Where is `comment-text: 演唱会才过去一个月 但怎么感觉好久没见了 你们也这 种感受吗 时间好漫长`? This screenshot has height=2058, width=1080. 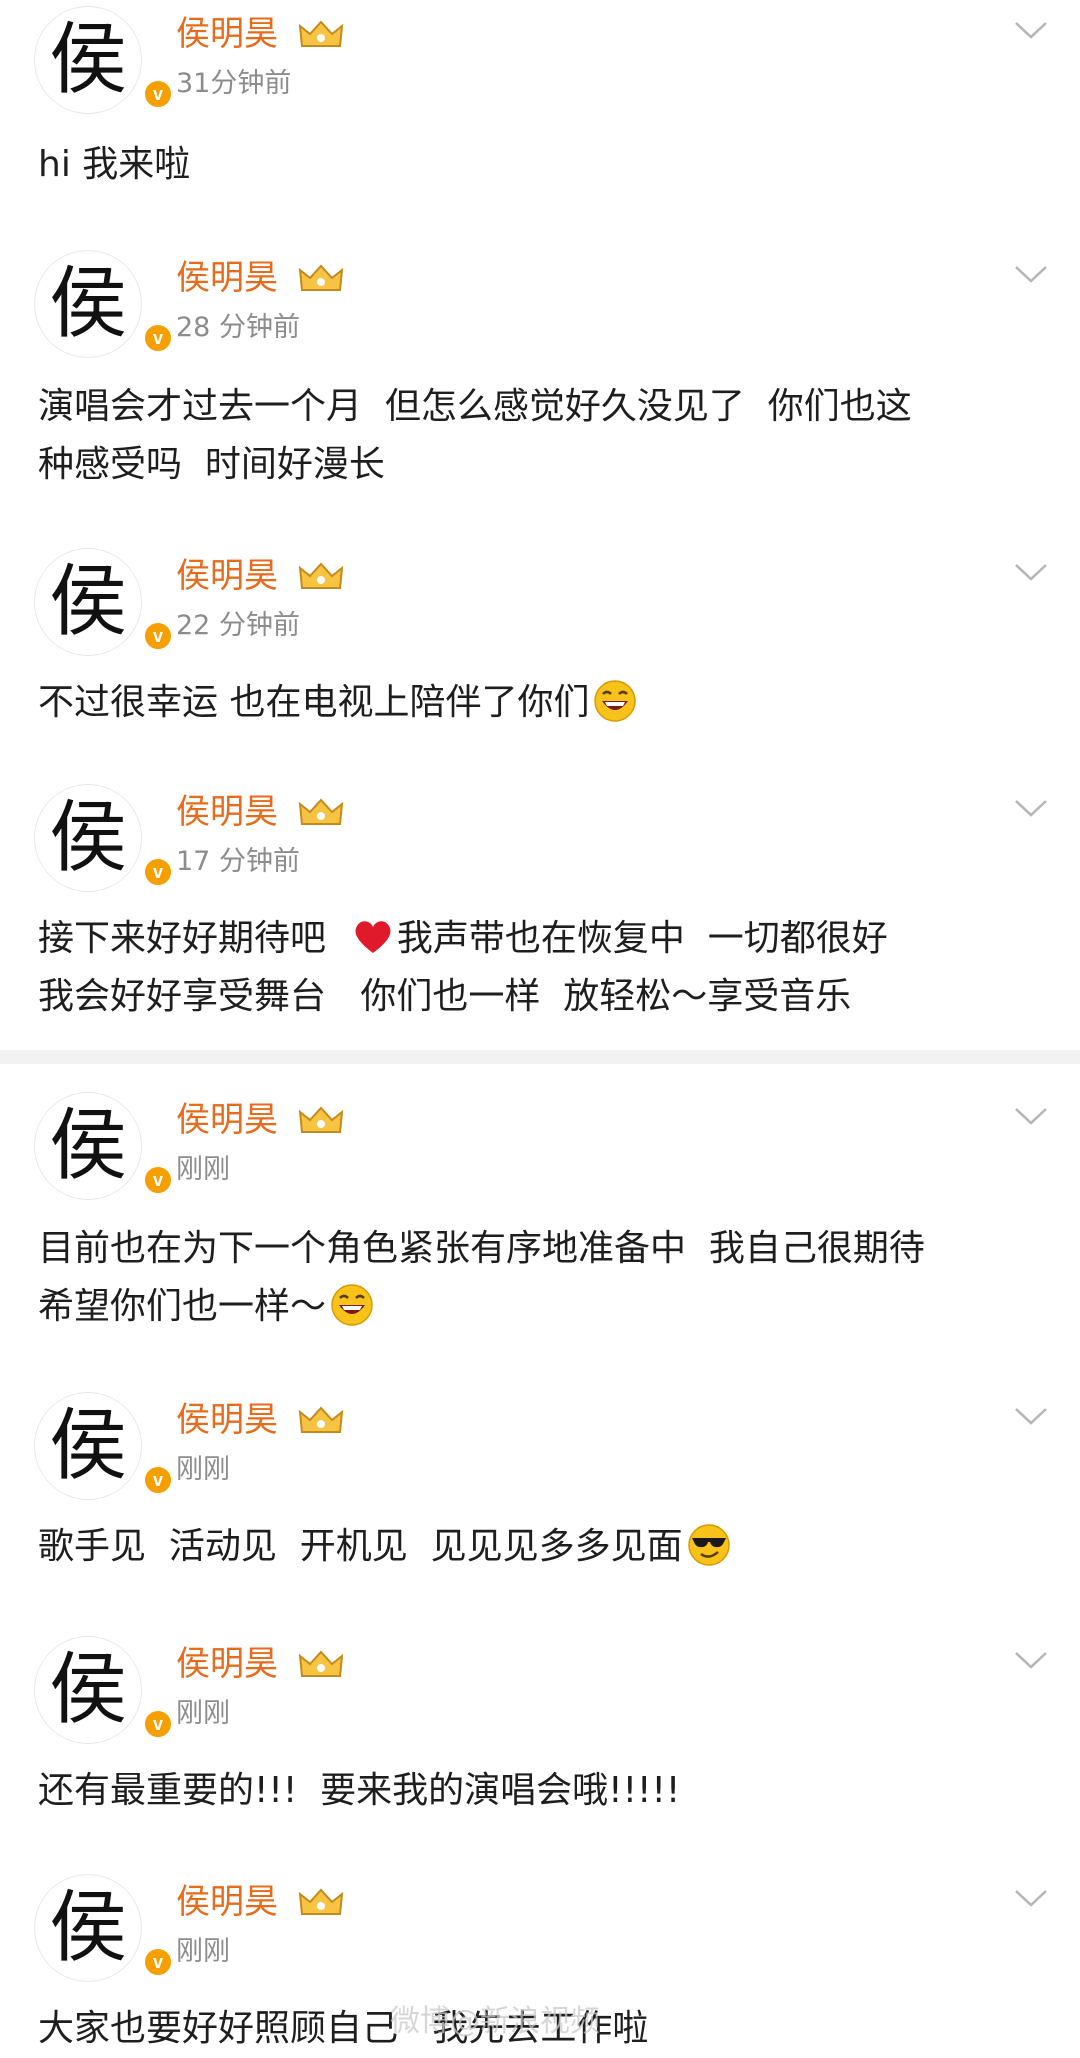
comment-text: 演唱会才过去一个月 但怎么感觉好久没见了 你们也这 种感受吗 时间好漫长 is located at coordinates (543, 436).